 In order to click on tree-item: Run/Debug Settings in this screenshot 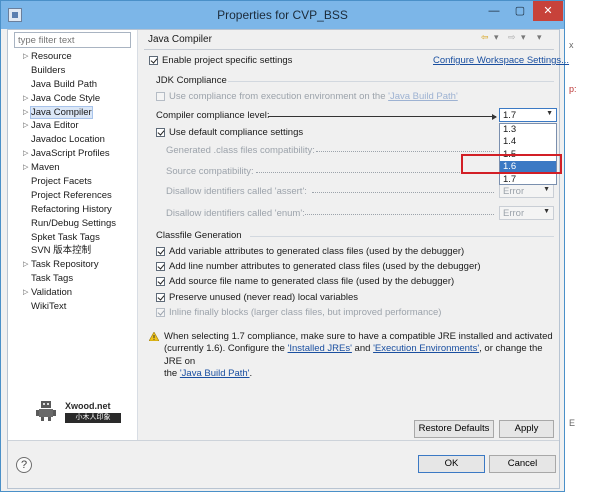, I will do `click(73, 224)`.